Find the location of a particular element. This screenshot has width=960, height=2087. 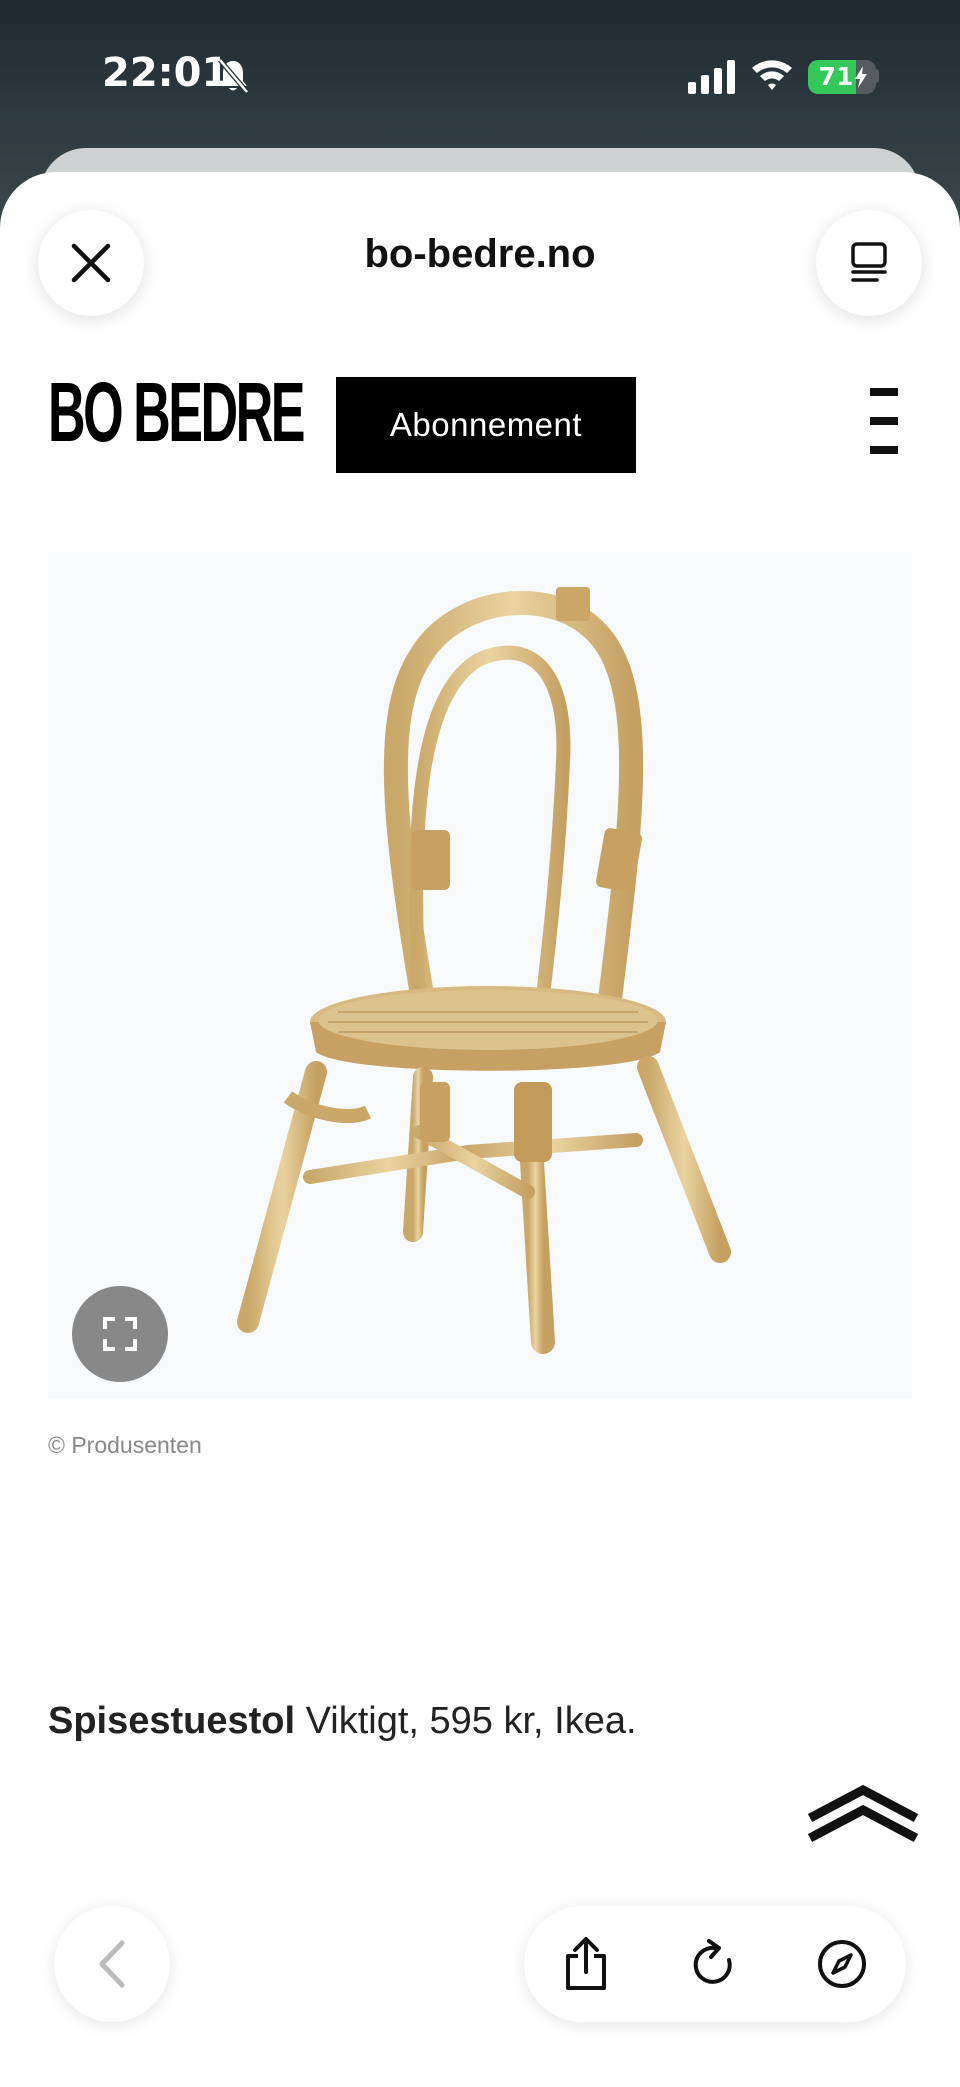

reload-button is located at coordinates (714, 1964).